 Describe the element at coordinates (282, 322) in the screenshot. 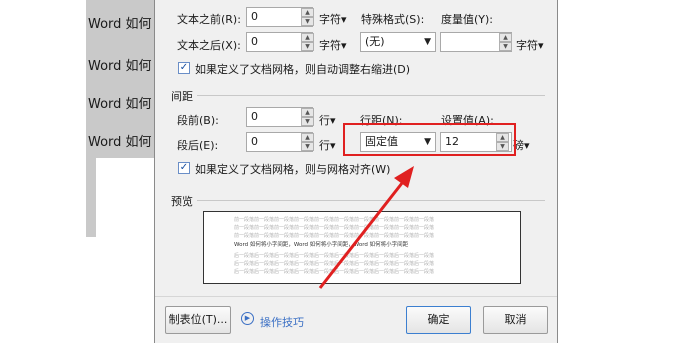

I see `tips-link: 操作技巧` at that location.